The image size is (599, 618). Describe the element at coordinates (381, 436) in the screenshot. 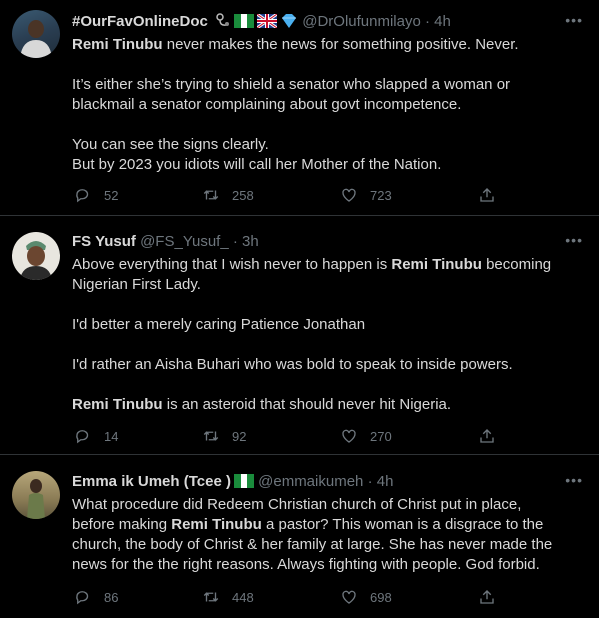

I see `like-count: 270` at that location.